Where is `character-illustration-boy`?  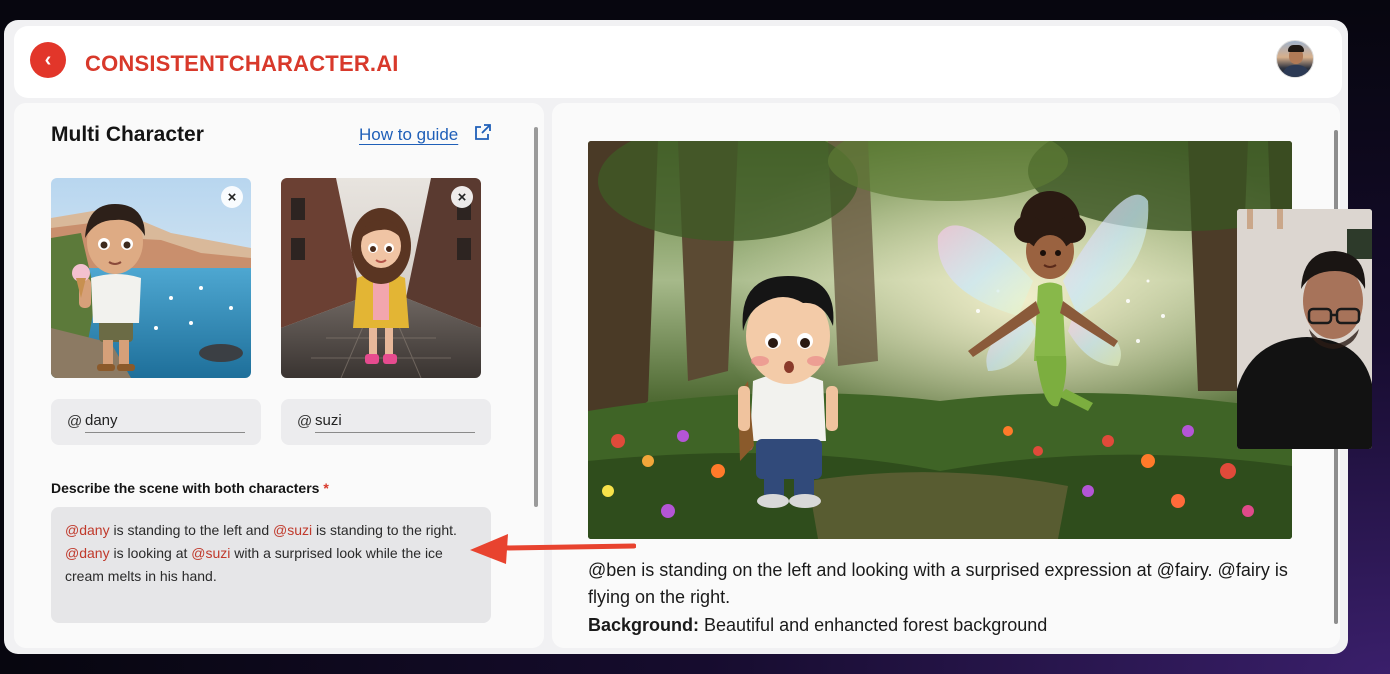 character-illustration-boy is located at coordinates (151, 278).